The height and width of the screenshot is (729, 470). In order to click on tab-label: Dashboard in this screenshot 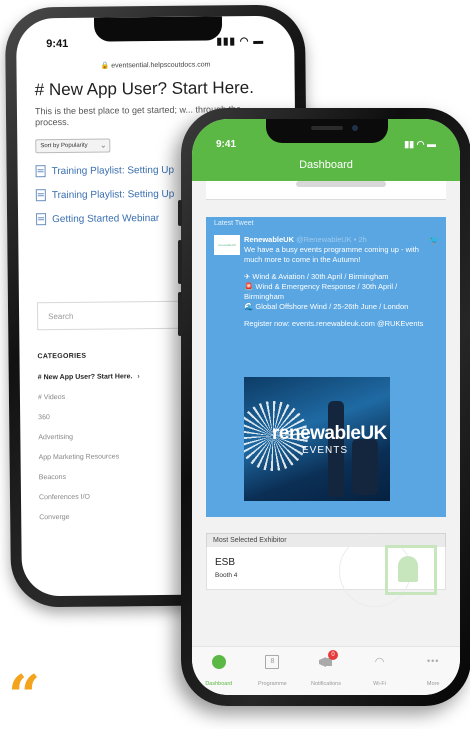, I will do `click(219, 684)`.